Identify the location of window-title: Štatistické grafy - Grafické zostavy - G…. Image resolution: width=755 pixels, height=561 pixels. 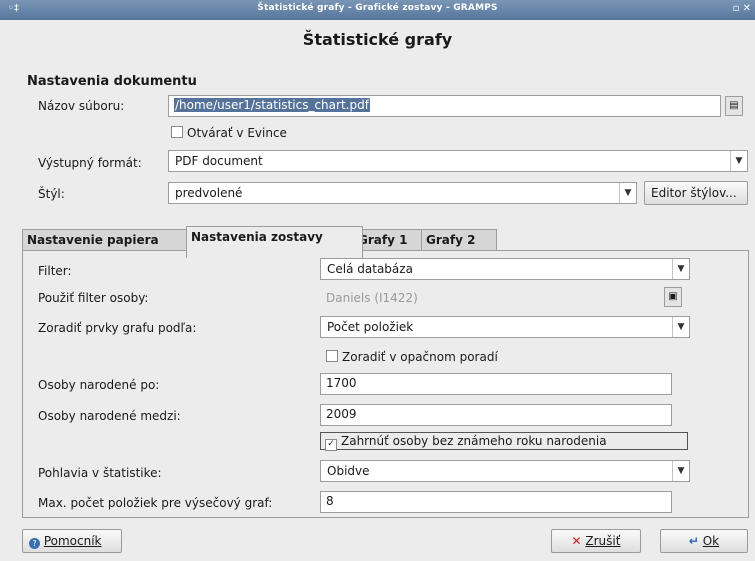
(377, 8).